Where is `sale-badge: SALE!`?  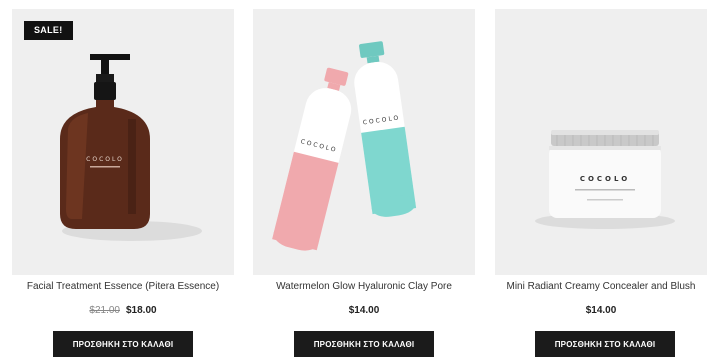
sale-badge: SALE! is located at coordinates (48, 30).